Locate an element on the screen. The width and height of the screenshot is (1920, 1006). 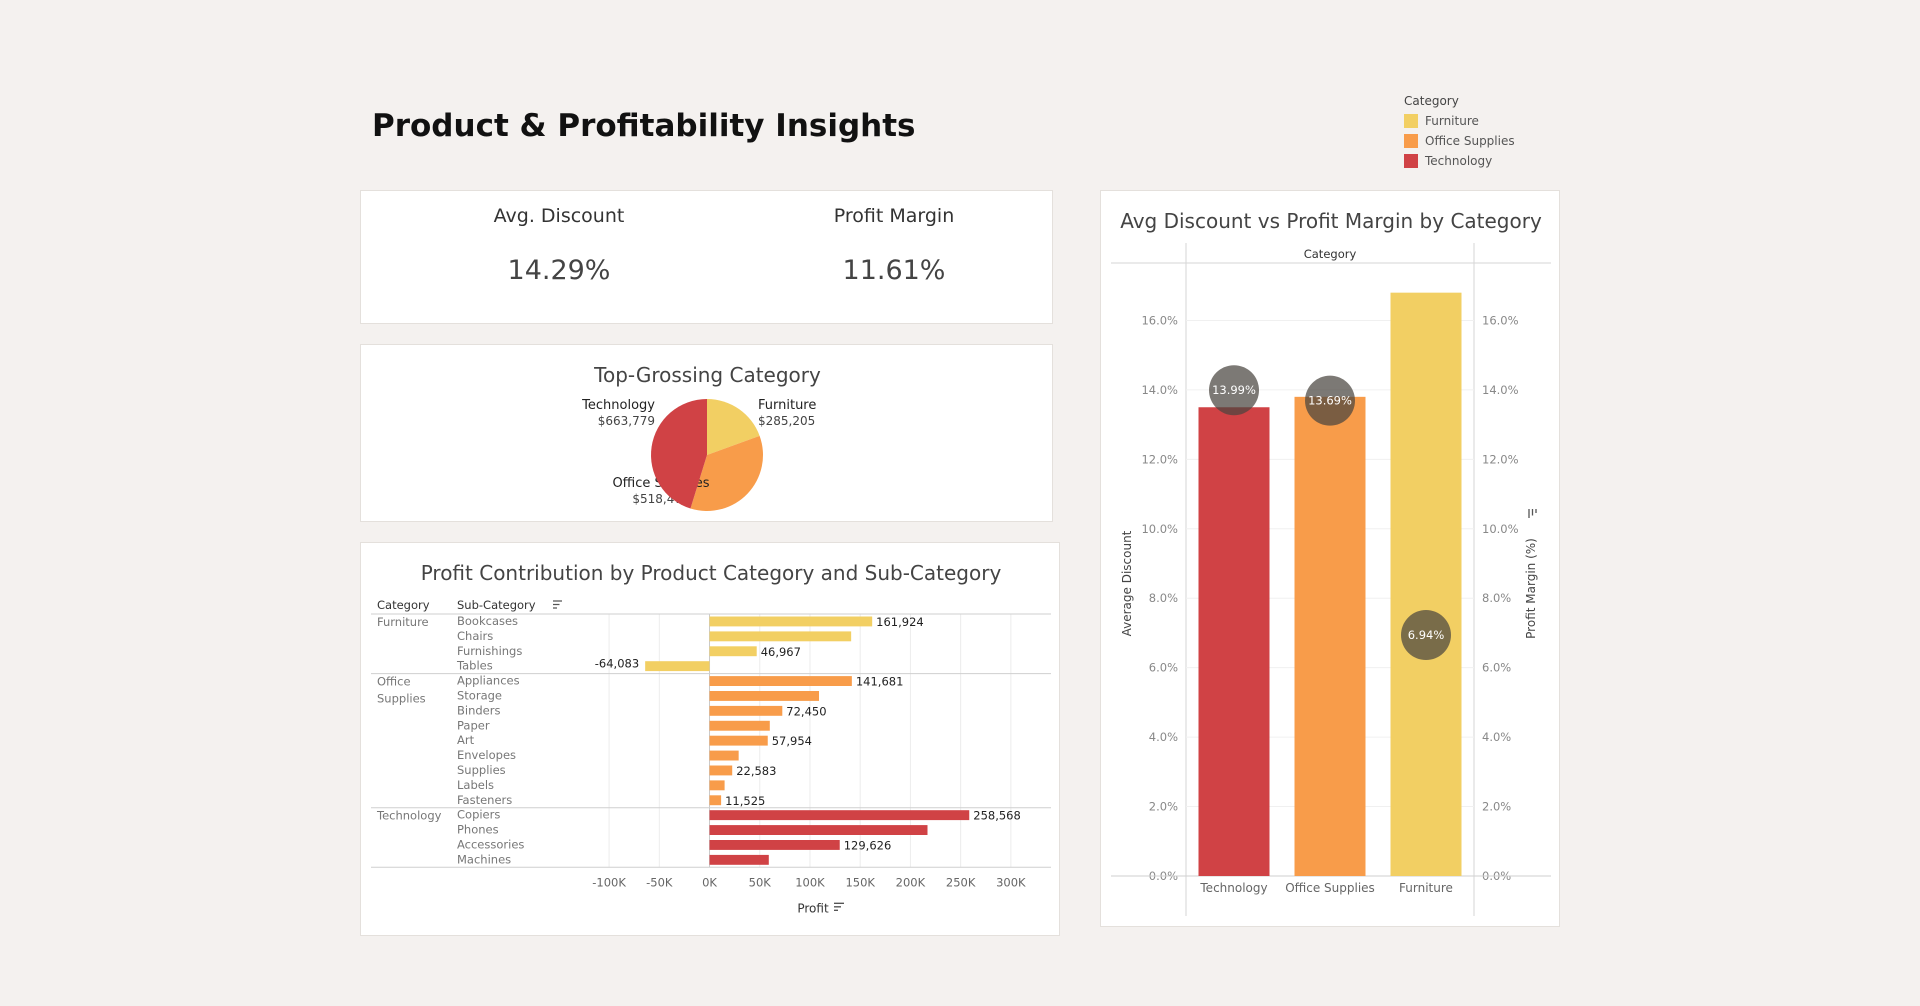
subcategory-label: Binders is located at coordinates (478, 710).